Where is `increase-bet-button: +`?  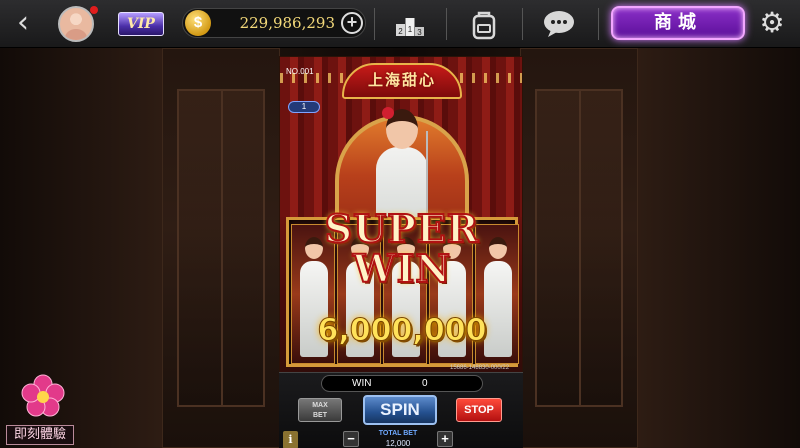
increase-bet-button: + is located at coordinates (445, 439).